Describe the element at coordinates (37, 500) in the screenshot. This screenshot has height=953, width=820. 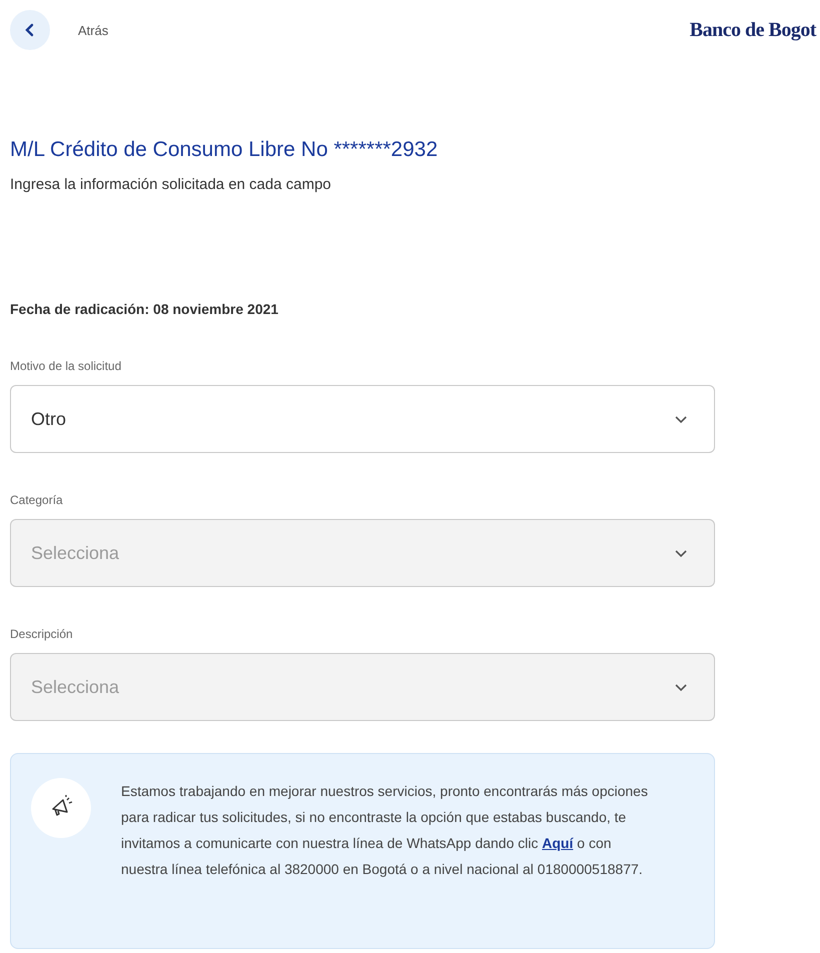
I see `field-label: Categoría` at that location.